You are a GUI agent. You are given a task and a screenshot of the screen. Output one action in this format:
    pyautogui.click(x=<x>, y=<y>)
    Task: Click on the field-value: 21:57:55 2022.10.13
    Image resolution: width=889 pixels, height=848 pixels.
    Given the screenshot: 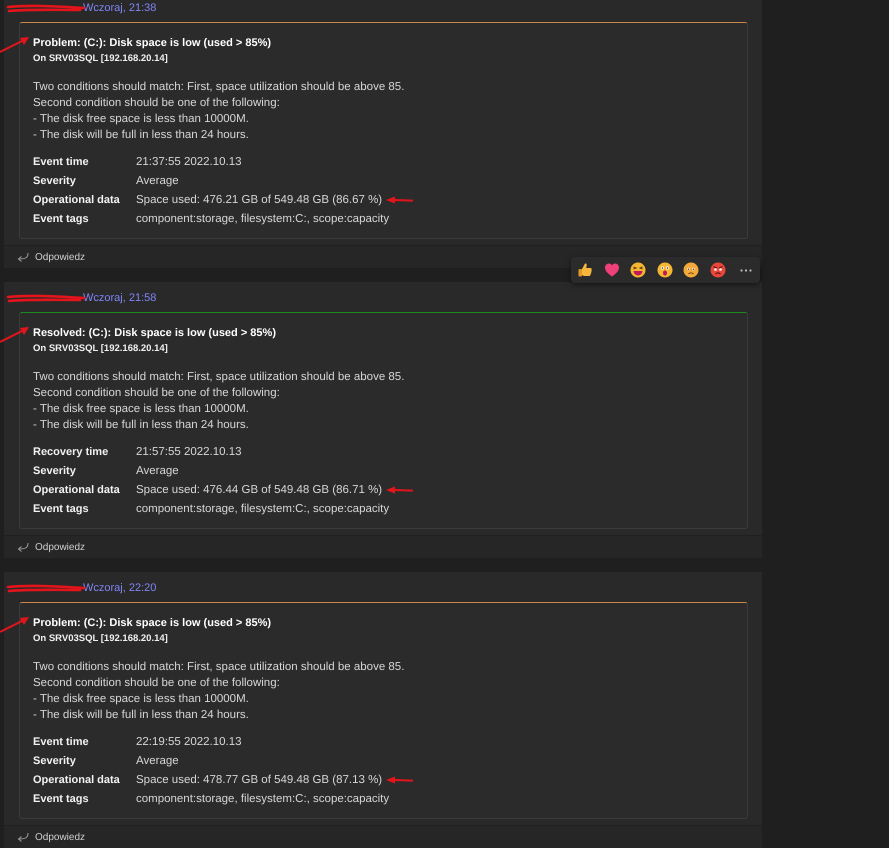 What is the action you would take?
    pyautogui.click(x=189, y=452)
    